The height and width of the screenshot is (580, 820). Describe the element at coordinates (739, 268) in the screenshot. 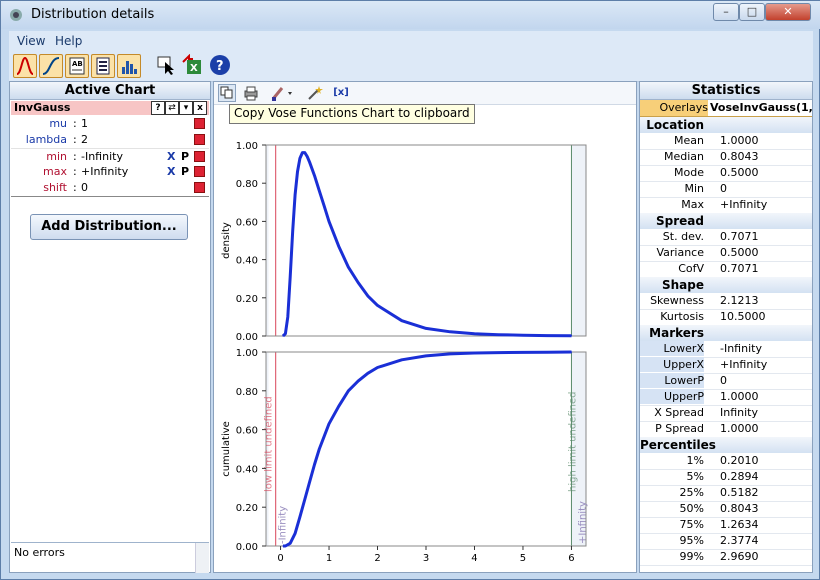

I see `stat-value: 0.7071` at that location.